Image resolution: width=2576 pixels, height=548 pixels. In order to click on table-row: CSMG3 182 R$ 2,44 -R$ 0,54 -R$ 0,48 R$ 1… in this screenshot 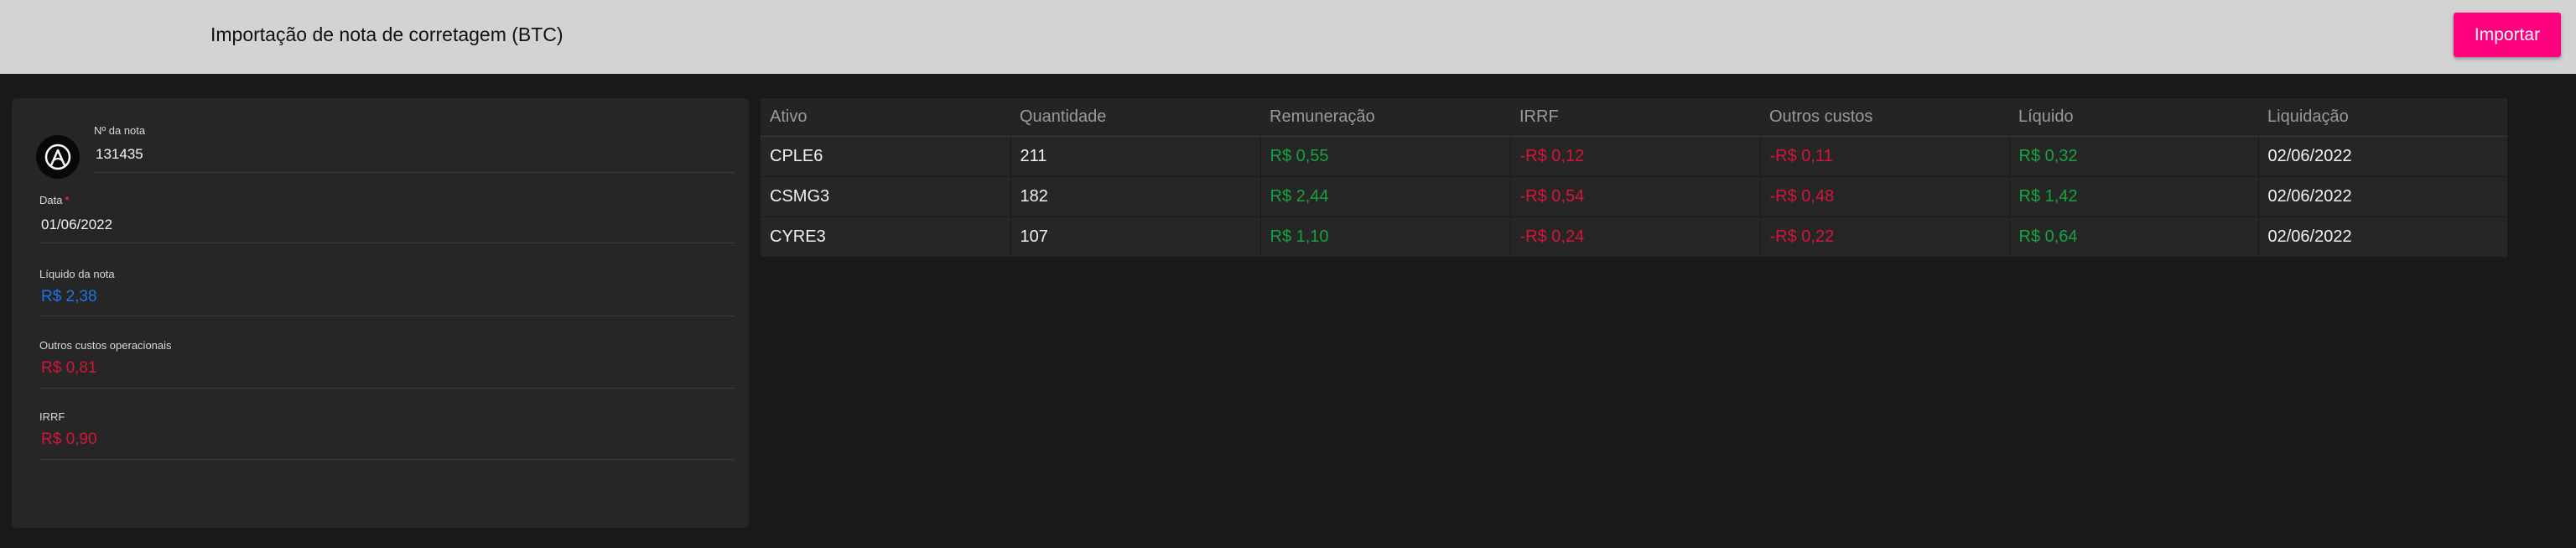, I will do `click(1634, 196)`.